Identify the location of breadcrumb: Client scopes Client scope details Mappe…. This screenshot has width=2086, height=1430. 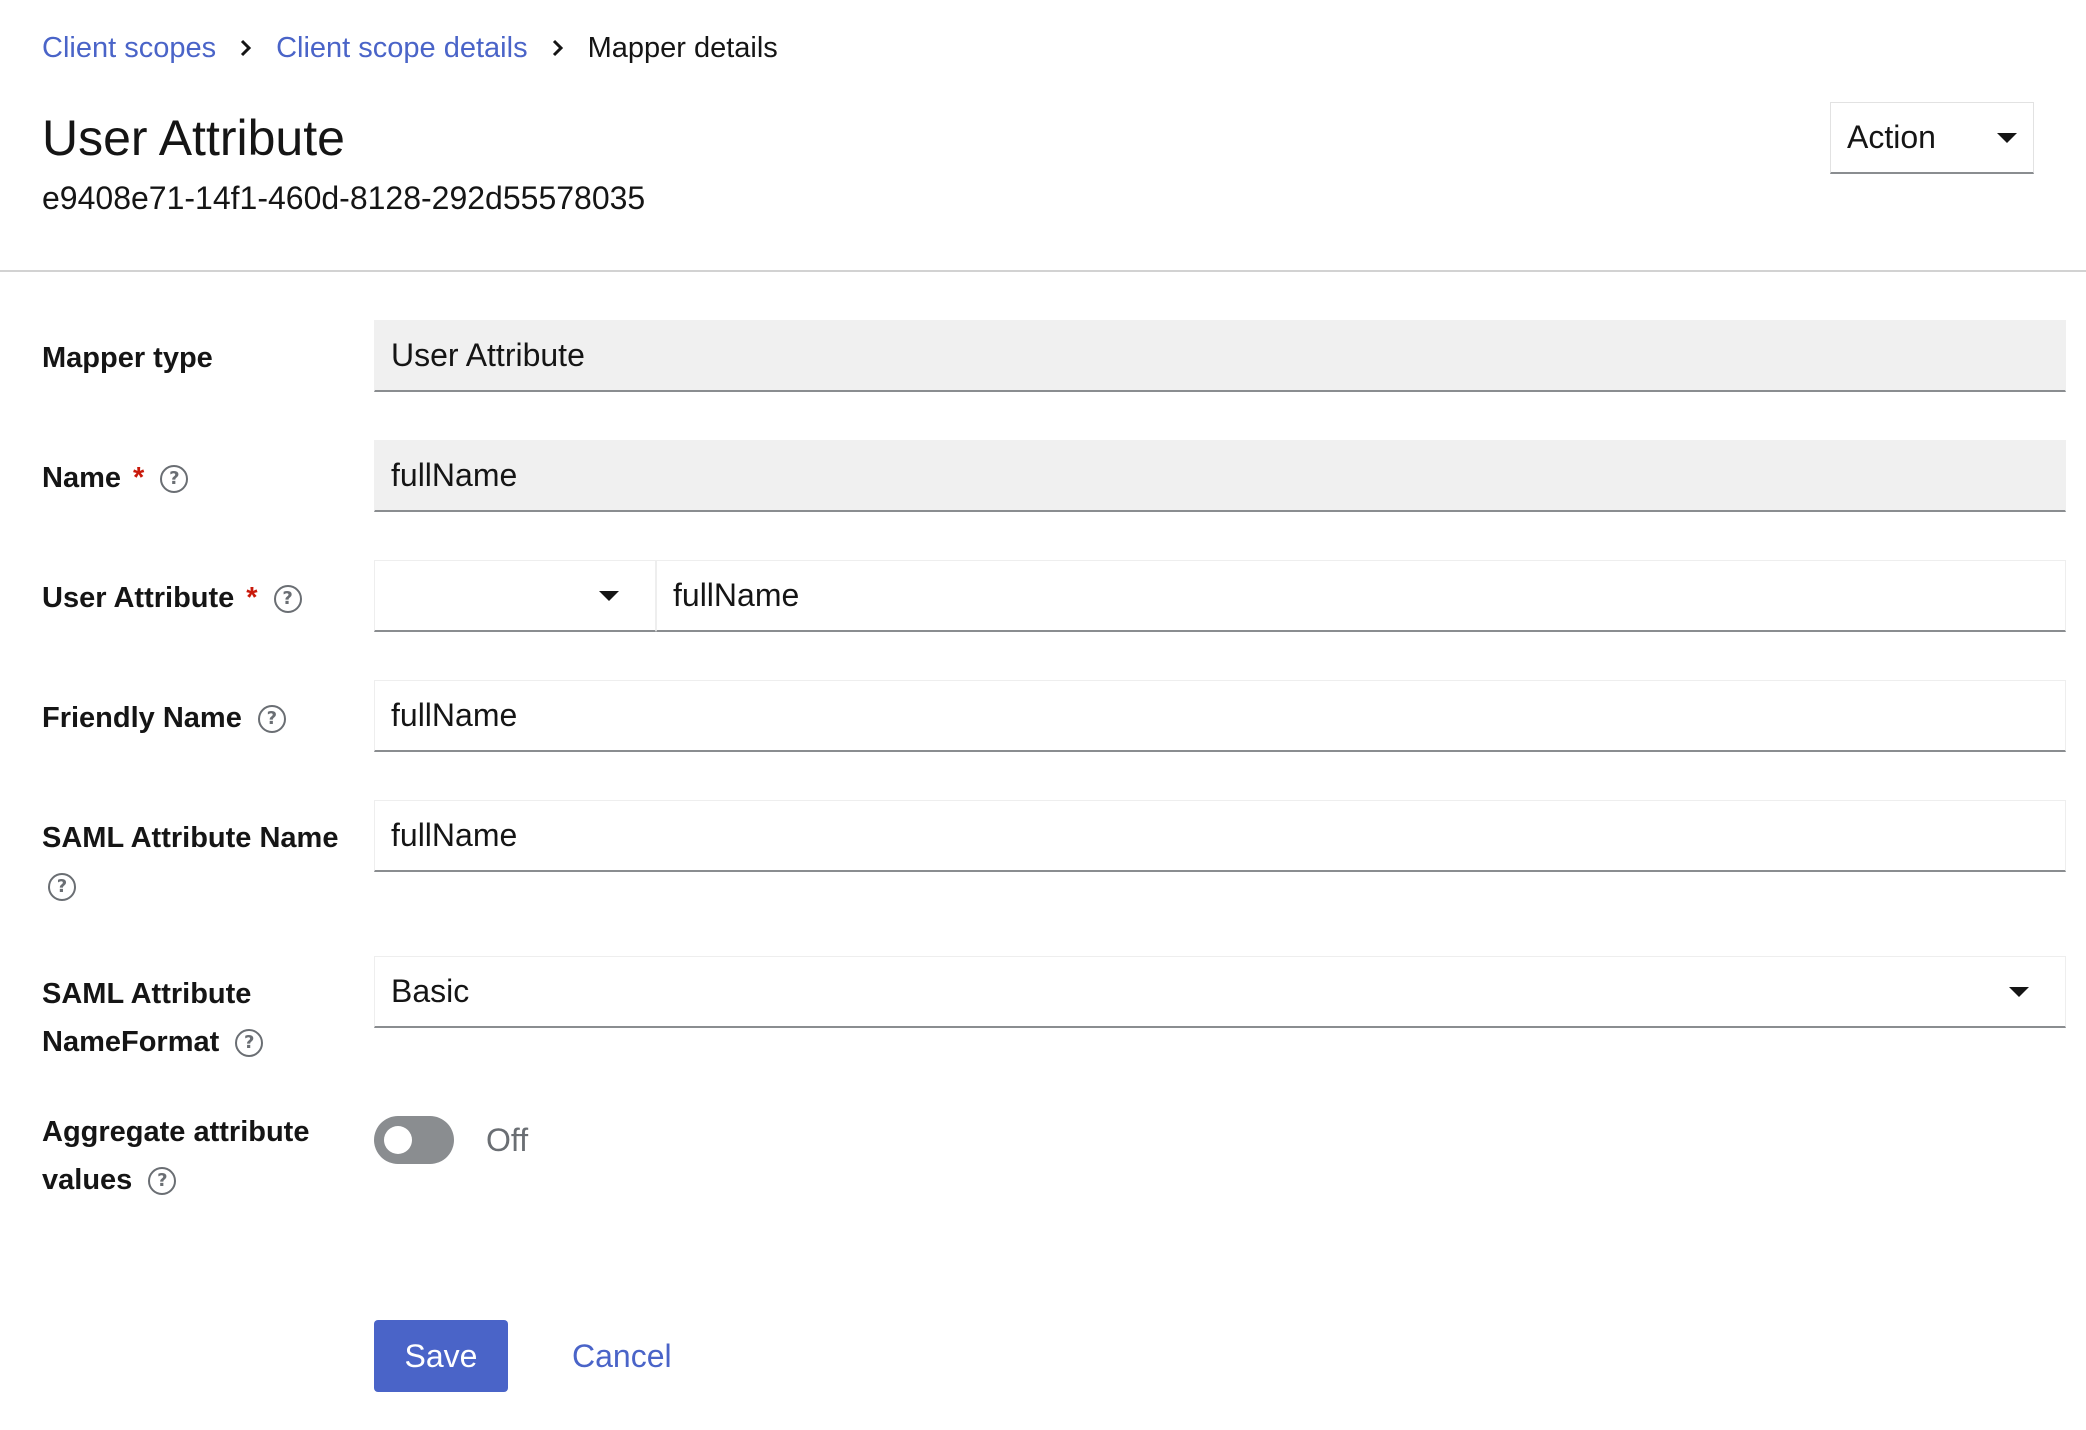
(410, 48).